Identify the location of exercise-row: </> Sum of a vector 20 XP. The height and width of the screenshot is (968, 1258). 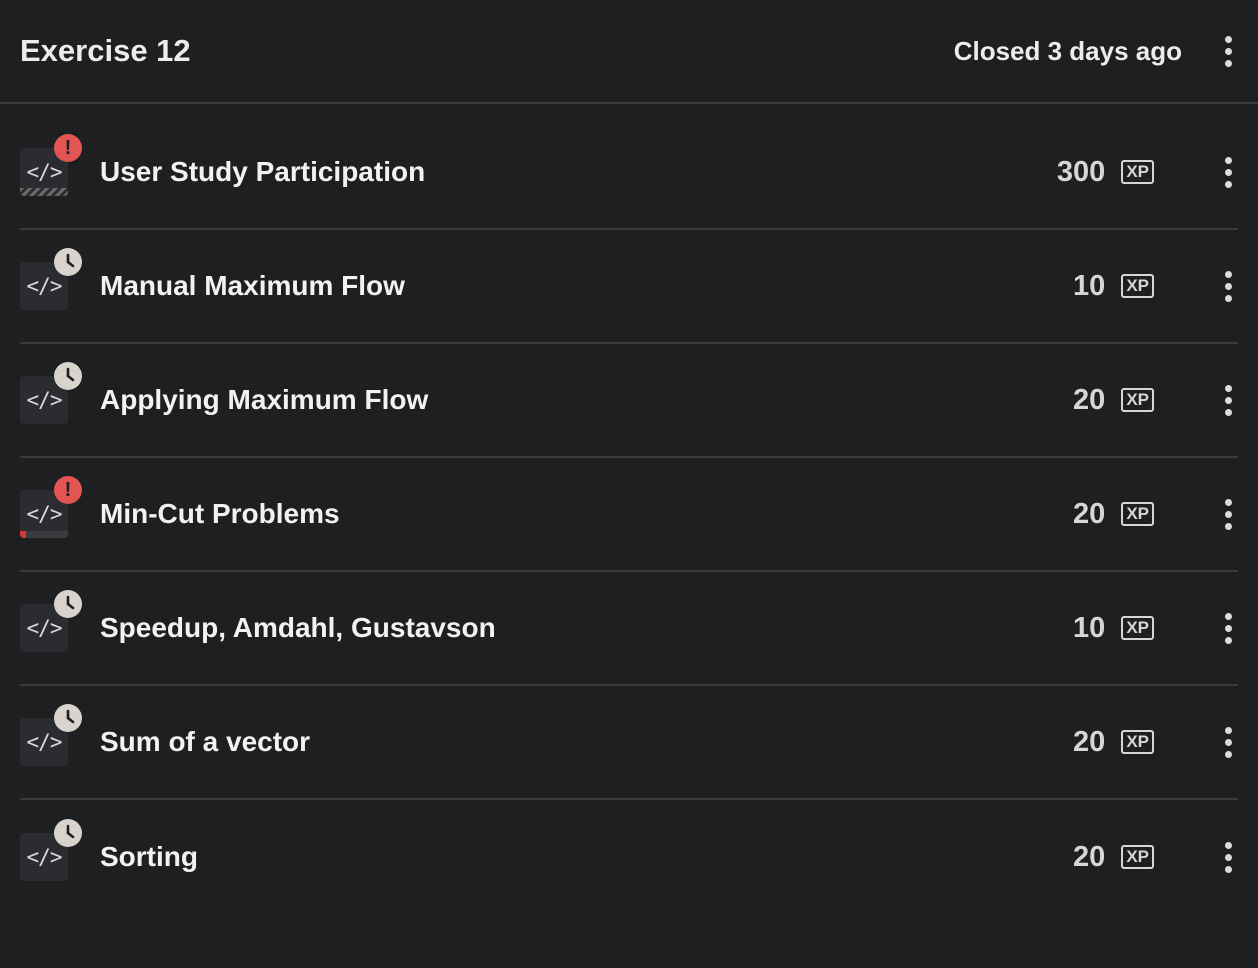
(629, 743).